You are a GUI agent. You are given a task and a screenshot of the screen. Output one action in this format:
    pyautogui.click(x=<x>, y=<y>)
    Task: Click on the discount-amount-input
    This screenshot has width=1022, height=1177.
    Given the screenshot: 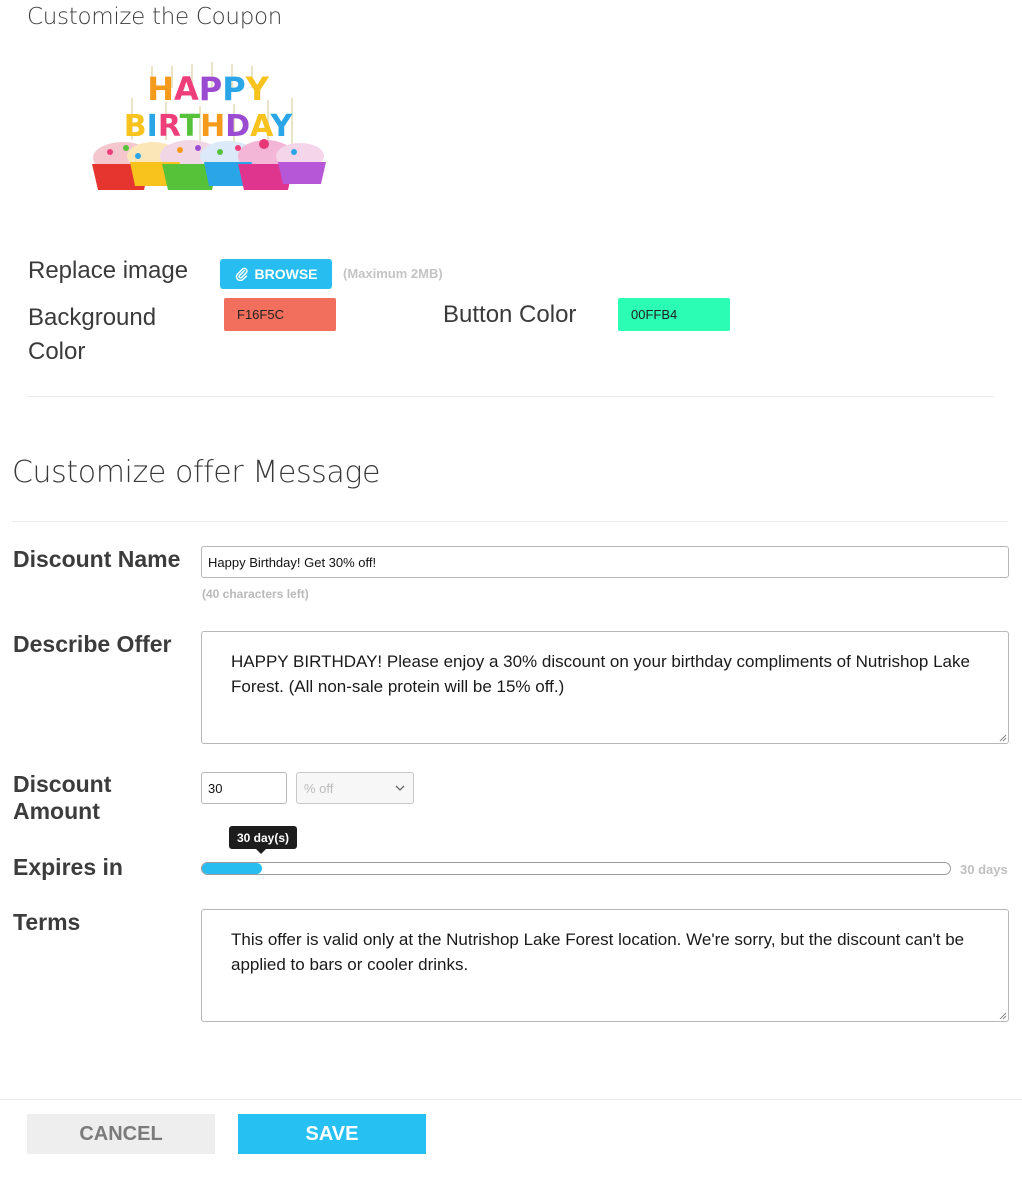 What is the action you would take?
    pyautogui.click(x=244, y=788)
    